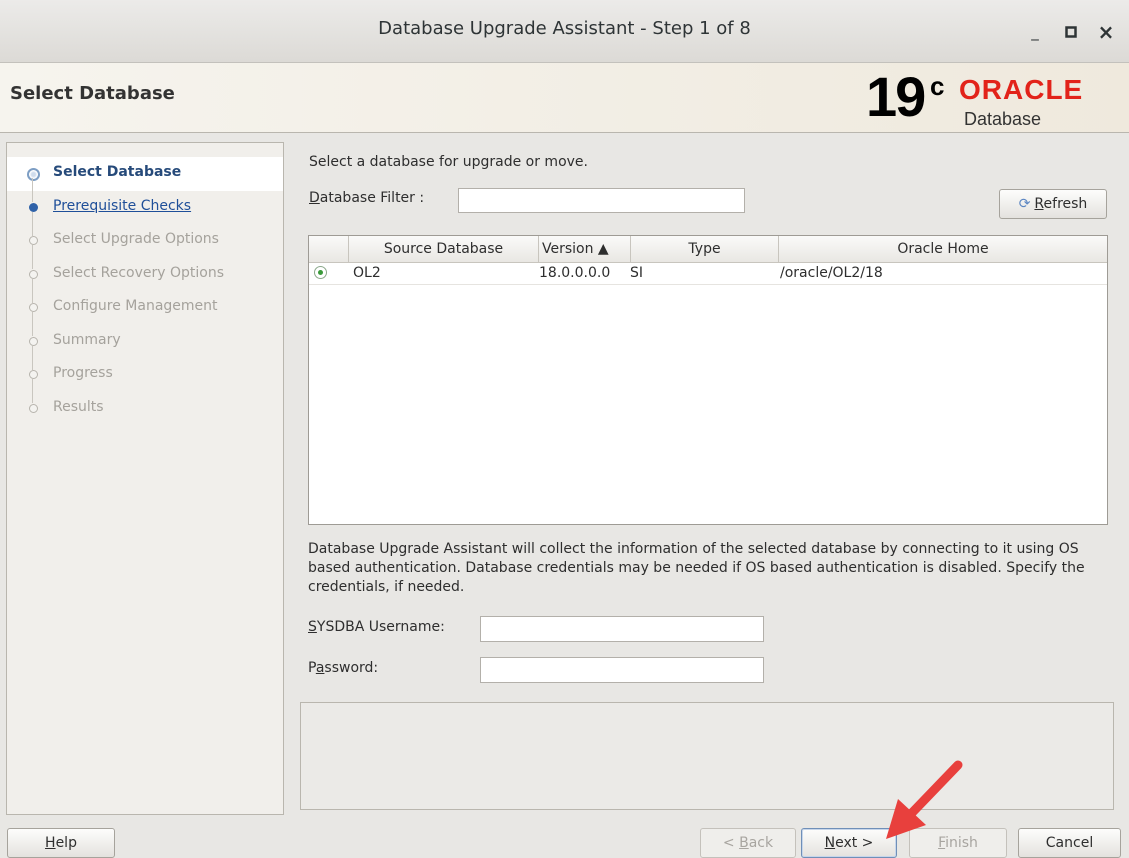 The height and width of the screenshot is (858, 1129). Describe the element at coordinates (707, 756) in the screenshot. I see `message-panel` at that location.